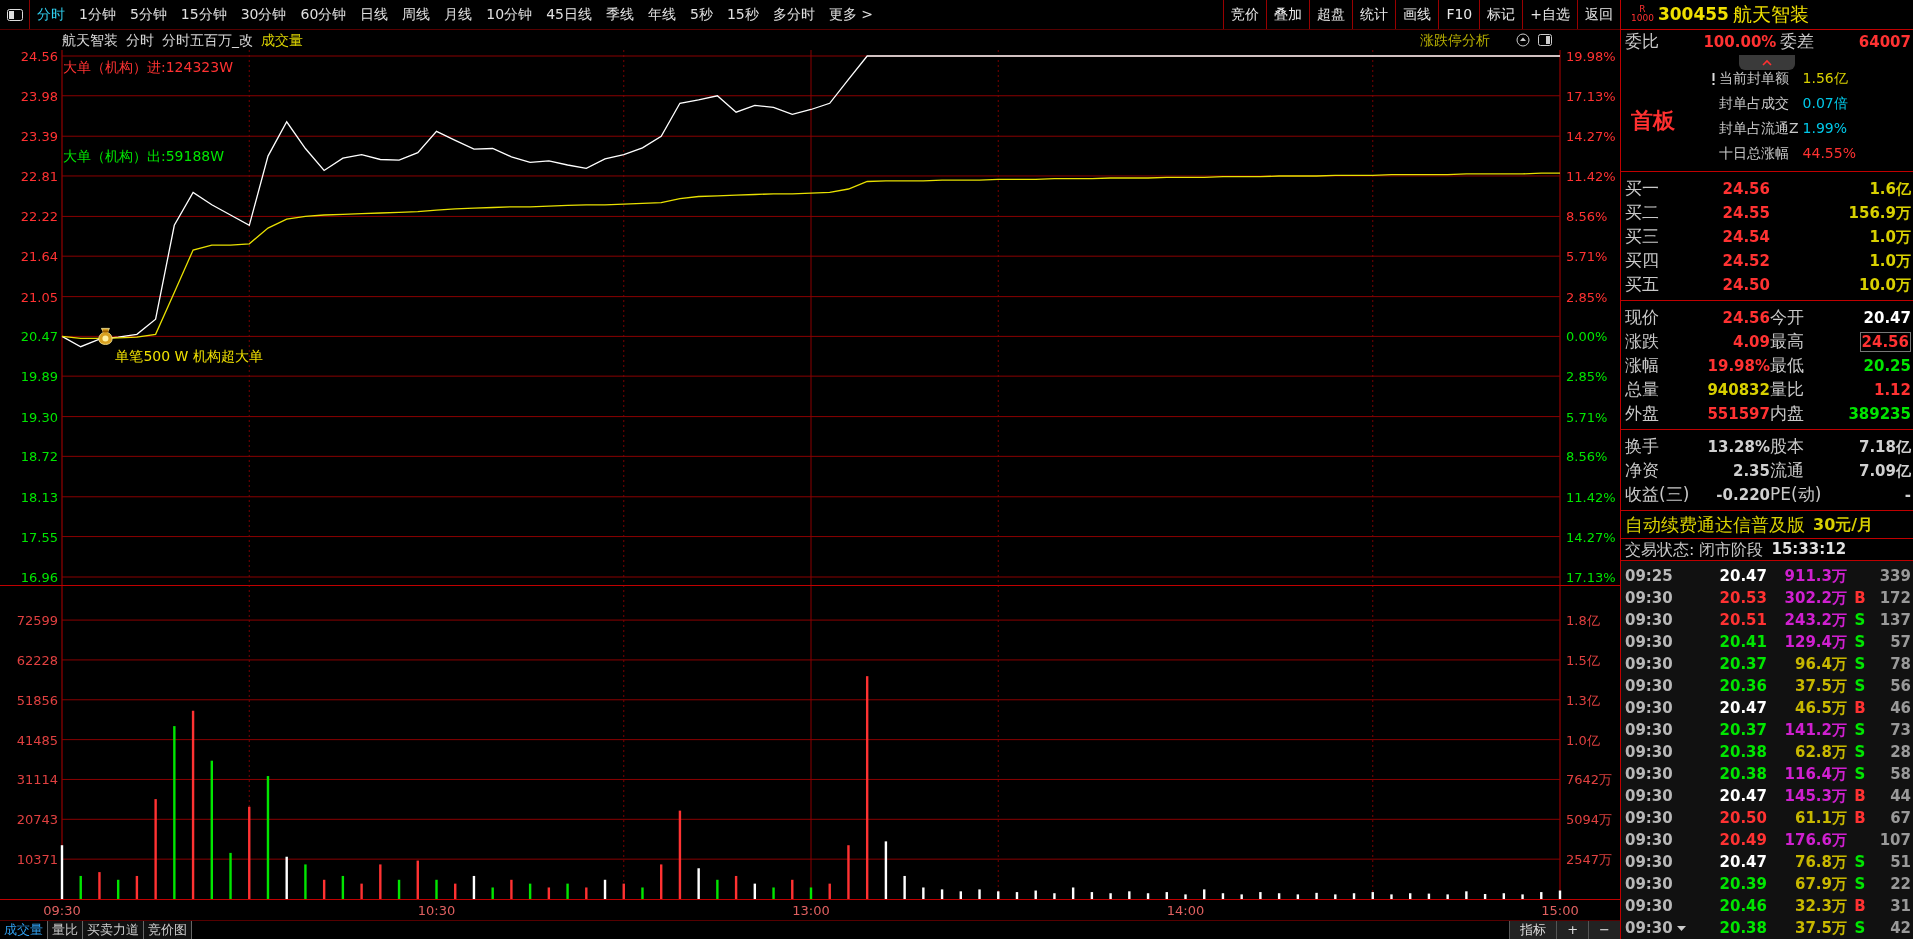 The image size is (1913, 939). Describe the element at coordinates (1738, 365) in the screenshot. I see `field-value: 19.98%` at that location.